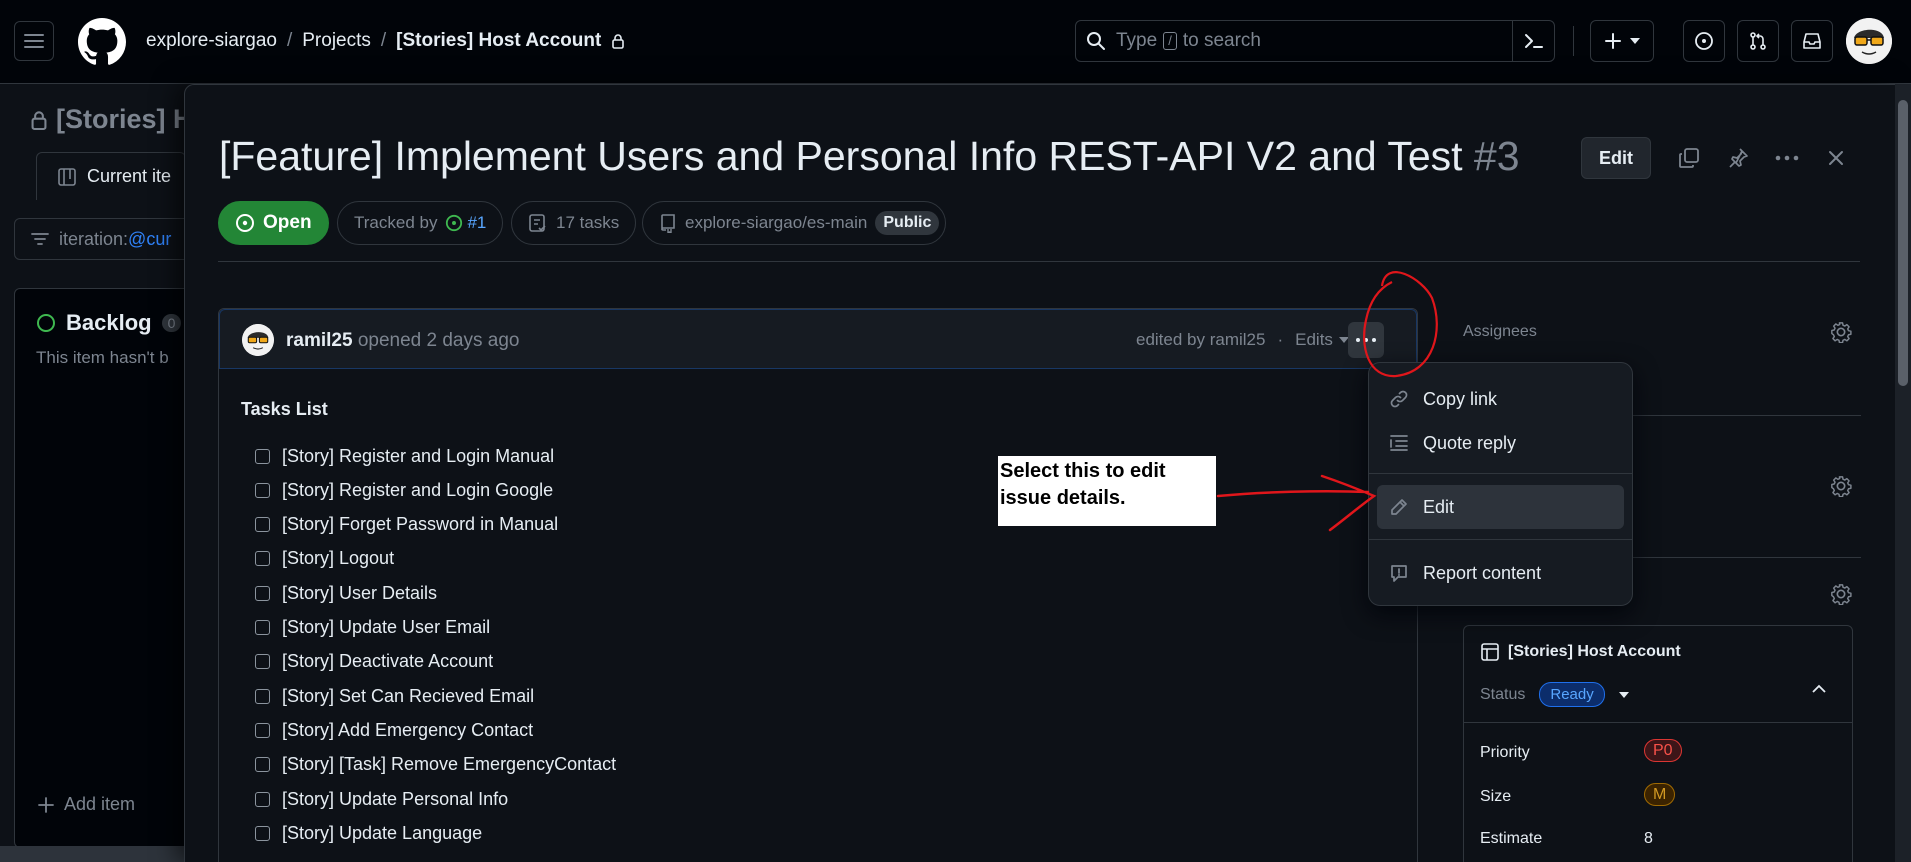  I want to click on comment-options-button, so click(1366, 340).